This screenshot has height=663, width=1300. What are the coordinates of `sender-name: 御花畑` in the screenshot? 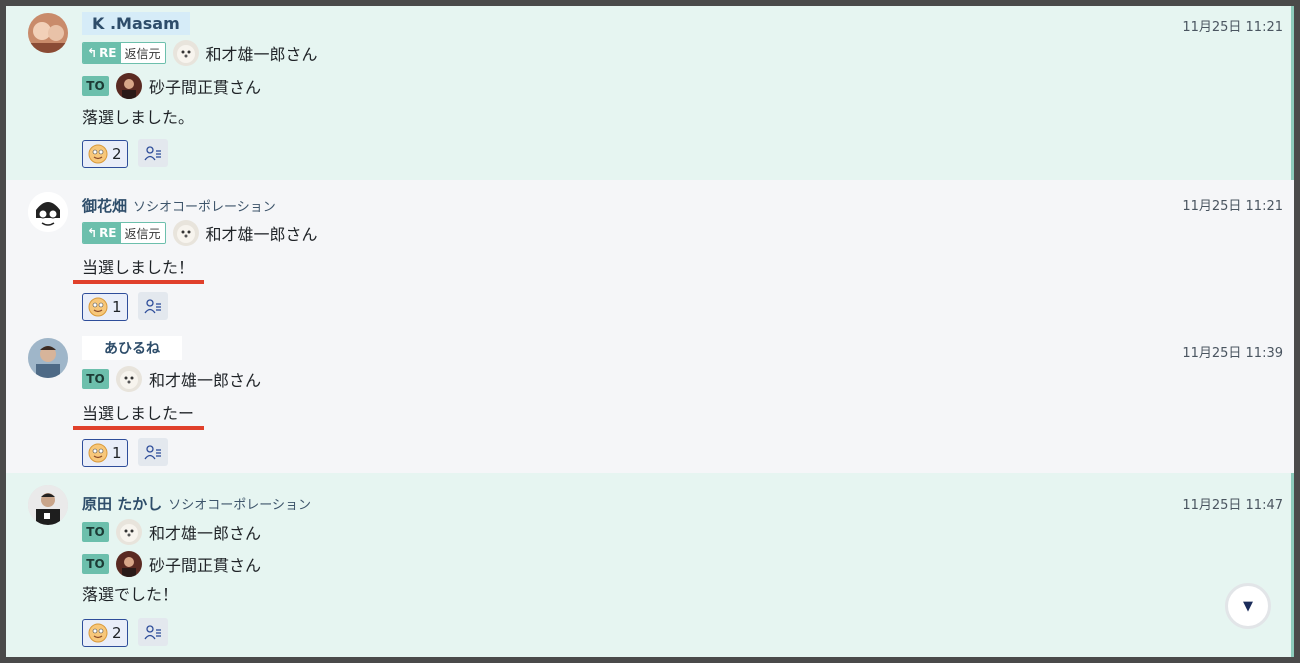 It's located at (104, 205).